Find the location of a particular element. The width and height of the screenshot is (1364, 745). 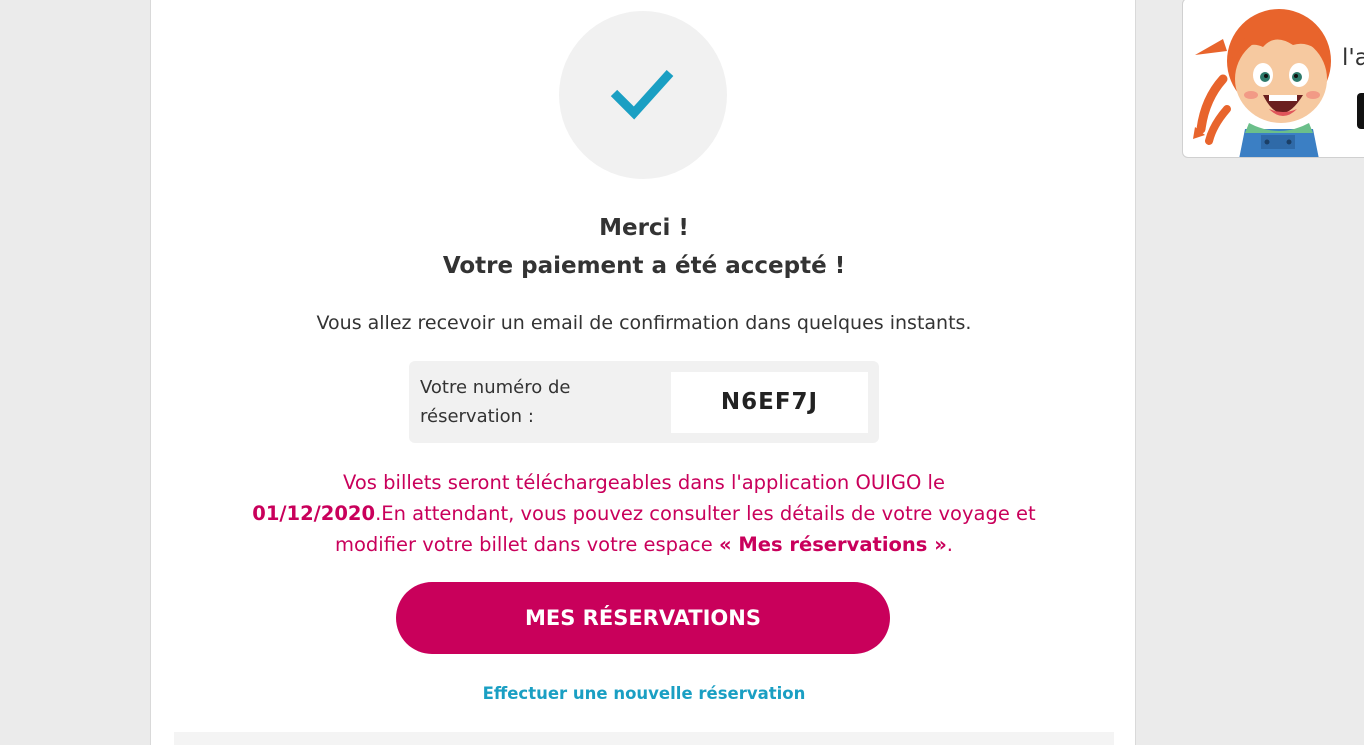

mes-reservations-button: MES RÉSERVATIONS is located at coordinates (643, 618).